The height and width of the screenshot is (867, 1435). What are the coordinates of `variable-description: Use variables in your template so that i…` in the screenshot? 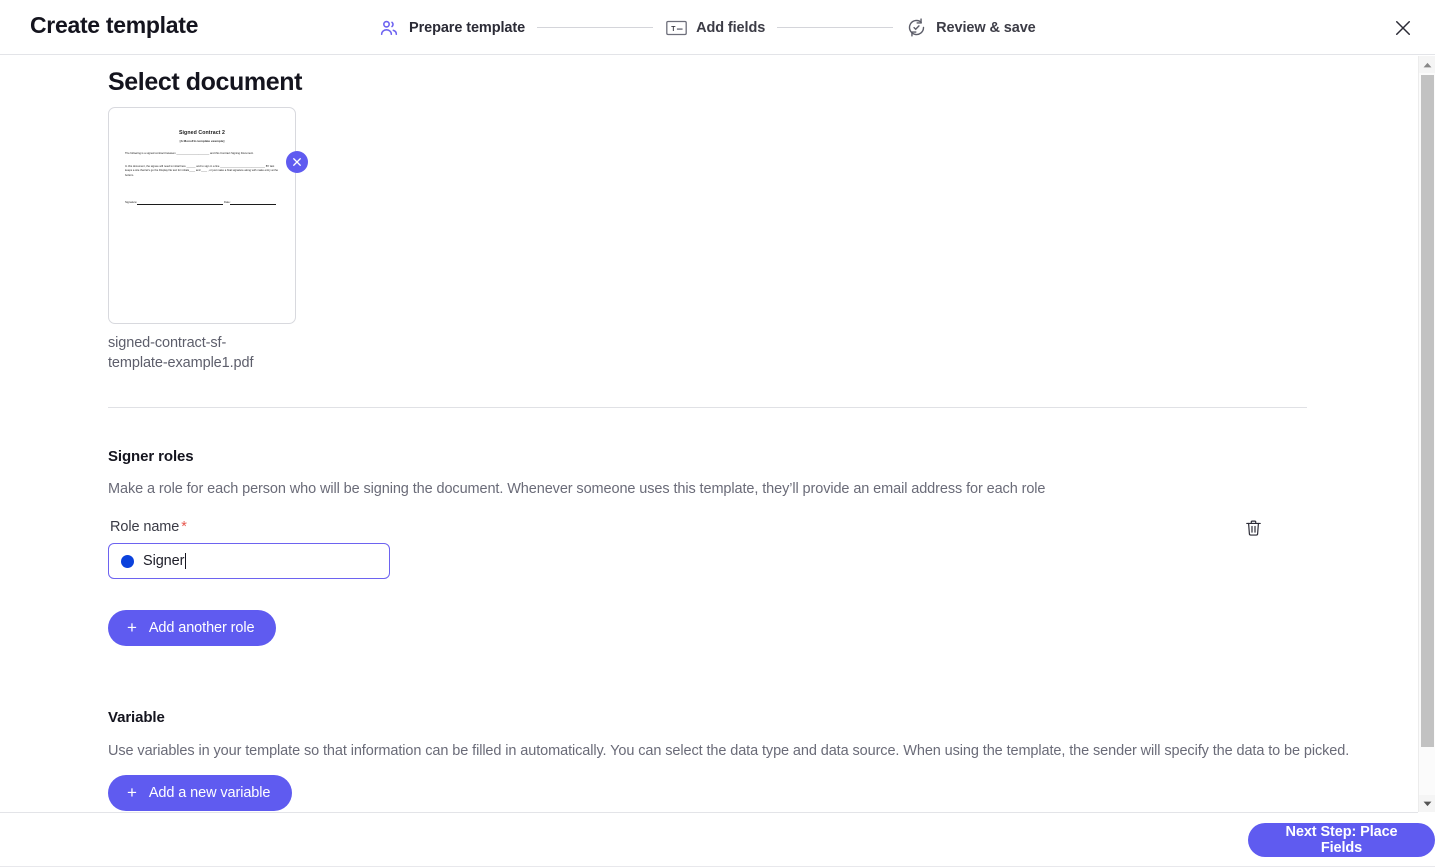 It's located at (729, 751).